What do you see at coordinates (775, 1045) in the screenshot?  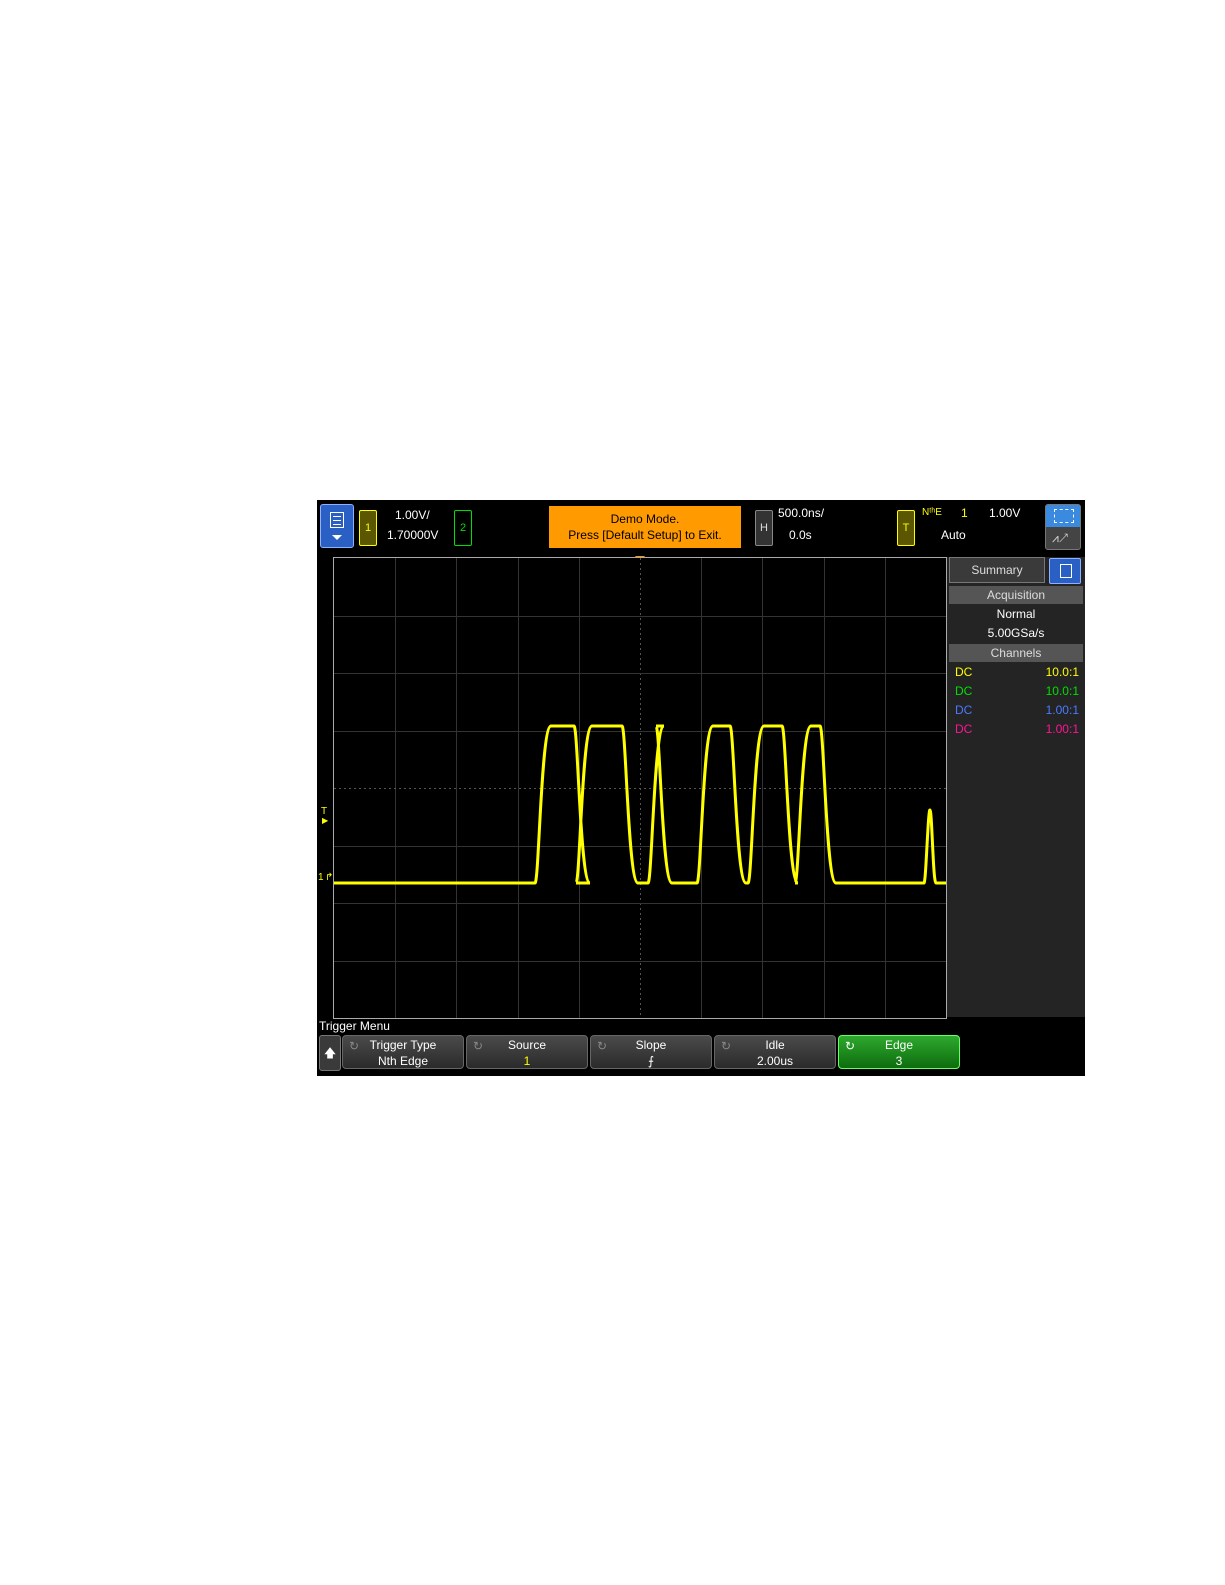 I see `softkey-label: Idle` at bounding box center [775, 1045].